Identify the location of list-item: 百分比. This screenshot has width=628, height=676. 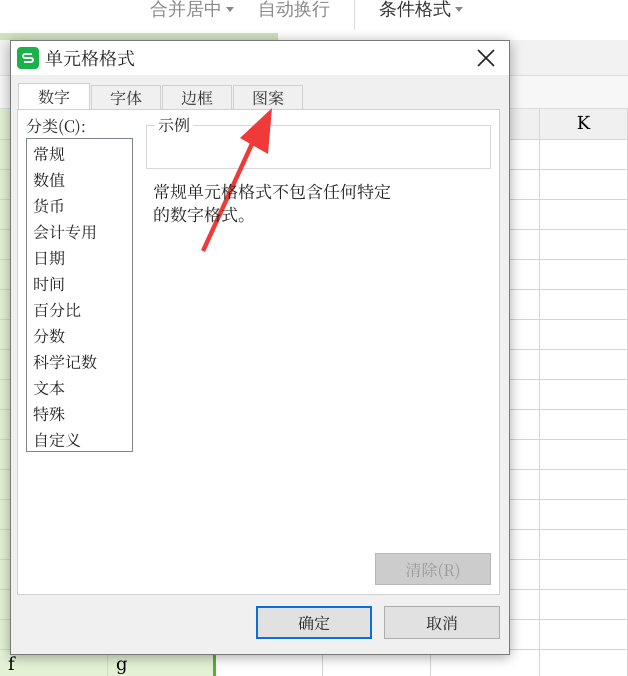
(79, 310).